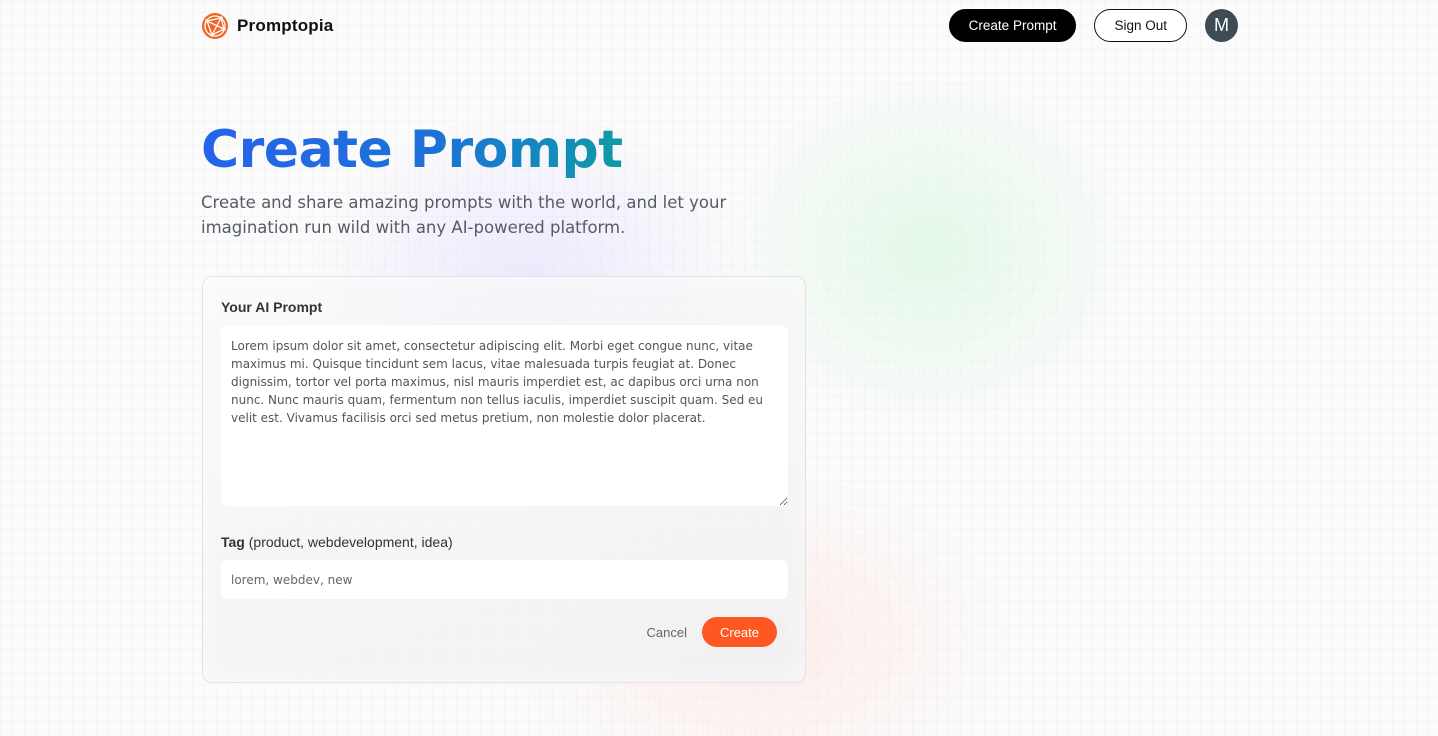  What do you see at coordinates (233, 542) in the screenshot?
I see `tag-label-text: Tag` at bounding box center [233, 542].